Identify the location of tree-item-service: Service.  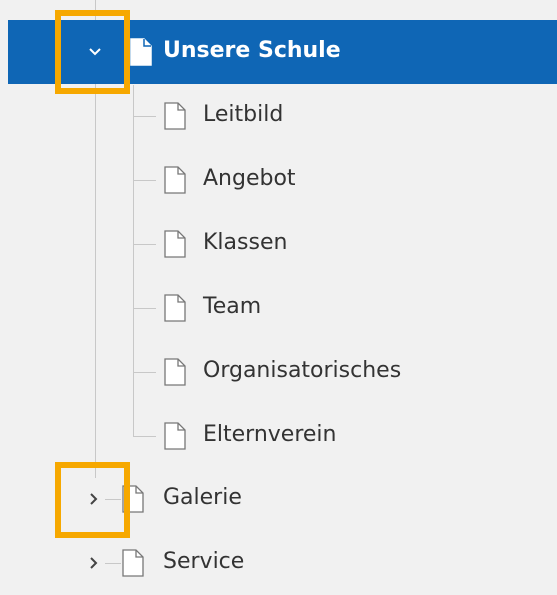
(278, 563).